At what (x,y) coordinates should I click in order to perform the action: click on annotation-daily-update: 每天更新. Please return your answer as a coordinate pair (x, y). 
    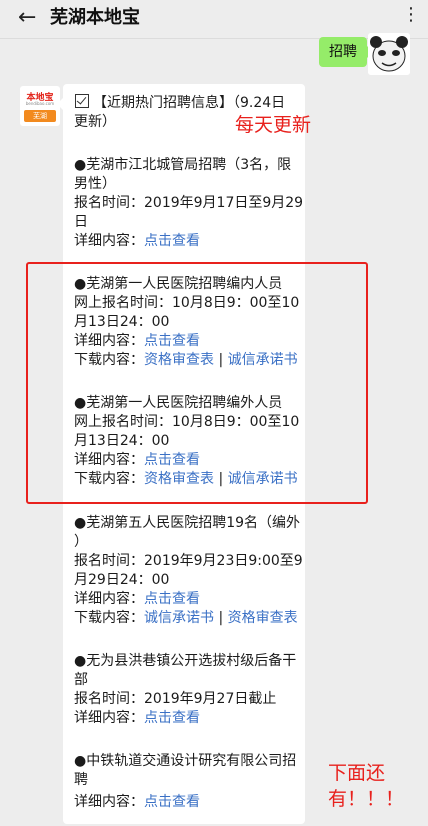
    Looking at the image, I should click on (273, 125).